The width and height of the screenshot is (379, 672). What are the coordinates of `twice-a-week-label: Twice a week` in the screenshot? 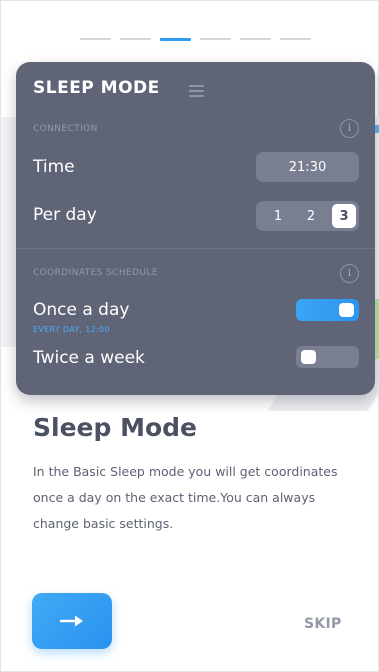 It's located at (89, 358).